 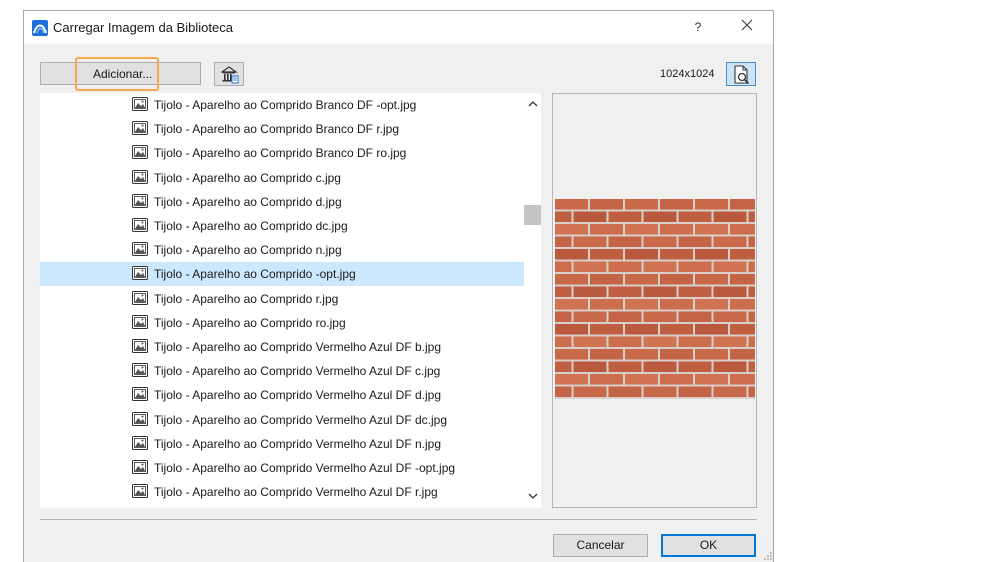 I want to click on file-list-item: Tijolo - Aparelho ao Comprido -opt.jpg, so click(x=282, y=274).